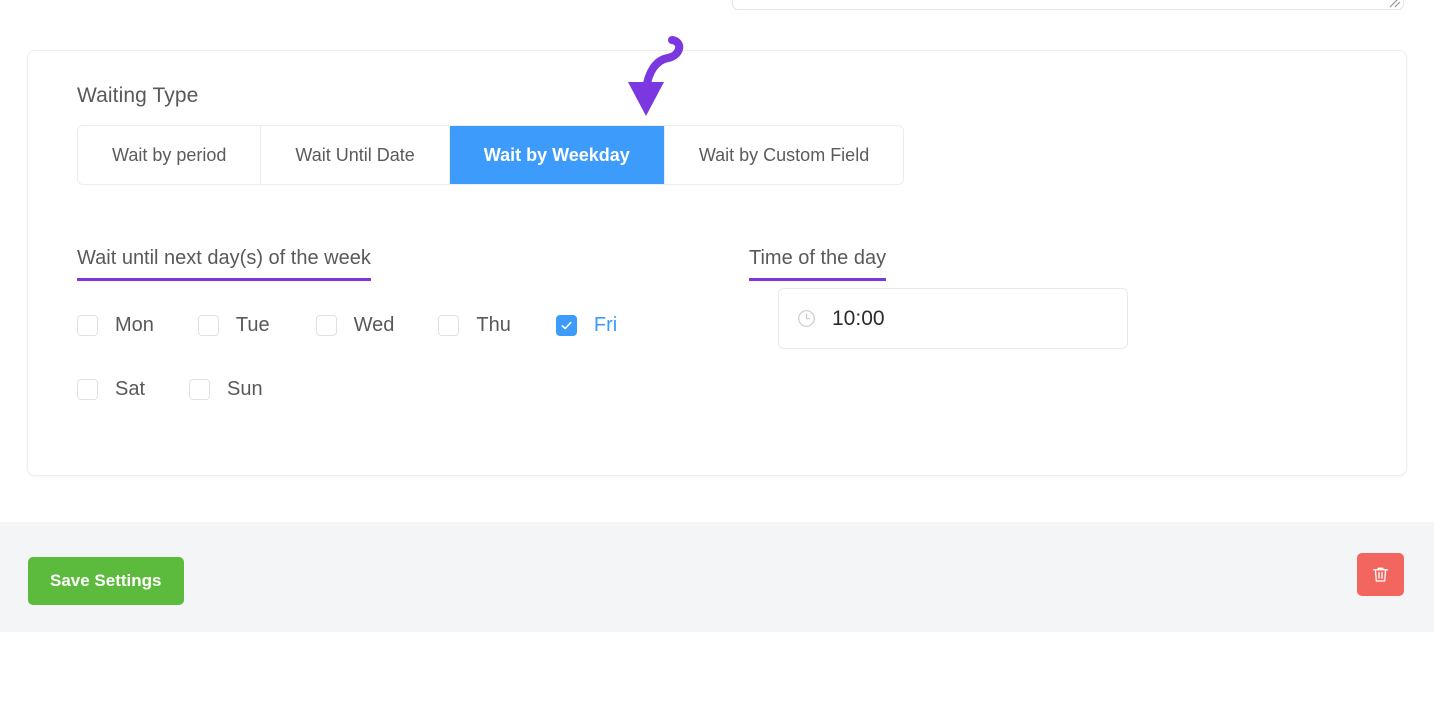 This screenshot has height=704, width=1434. What do you see at coordinates (134, 324) in the screenshot?
I see `checkbox-label-mon: Mon` at bounding box center [134, 324].